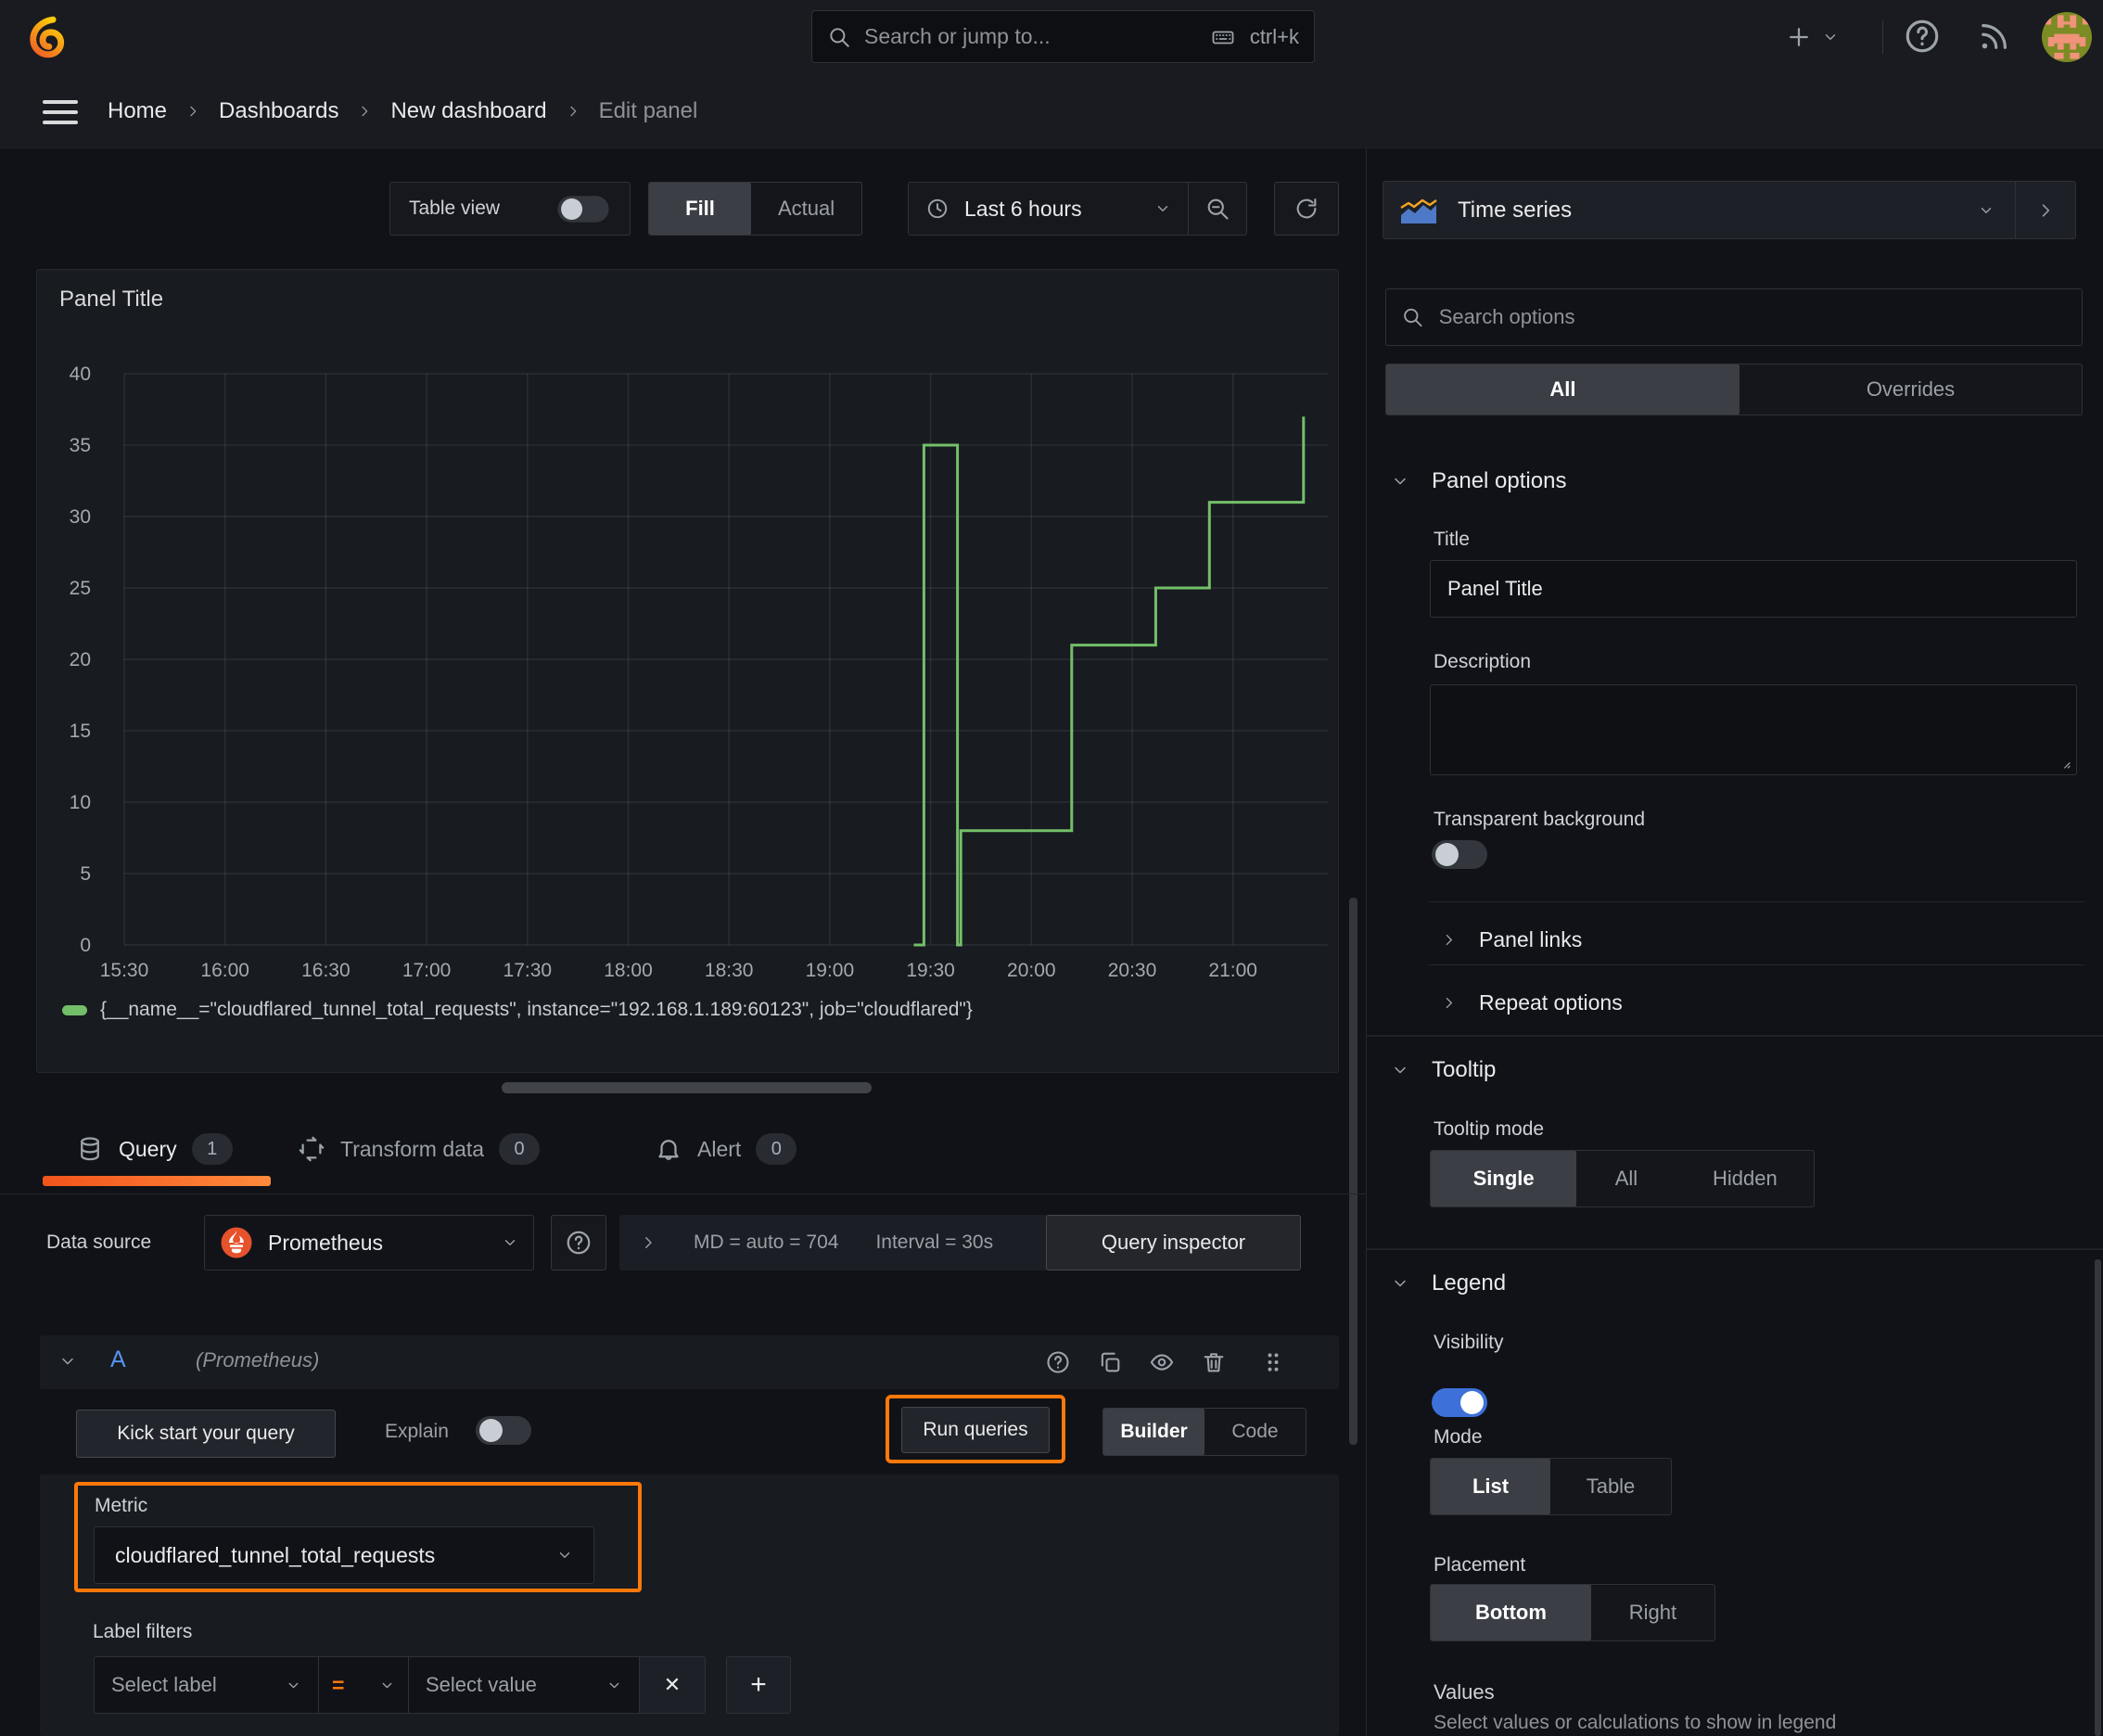 Image resolution: width=2103 pixels, height=1736 pixels. What do you see at coordinates (806, 209) in the screenshot?
I see `actual-option: Actual` at bounding box center [806, 209].